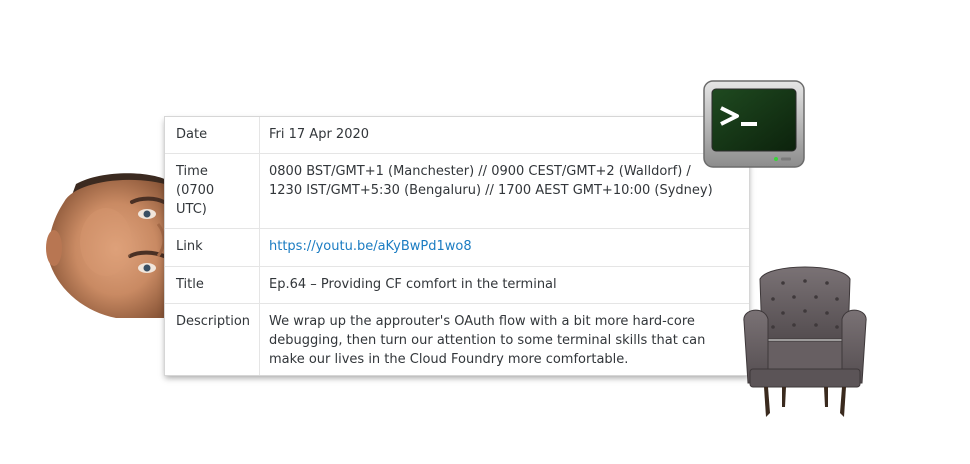 The width and height of the screenshot is (970, 464). Describe the element at coordinates (212, 135) in the screenshot. I see `date-label: Date` at that location.